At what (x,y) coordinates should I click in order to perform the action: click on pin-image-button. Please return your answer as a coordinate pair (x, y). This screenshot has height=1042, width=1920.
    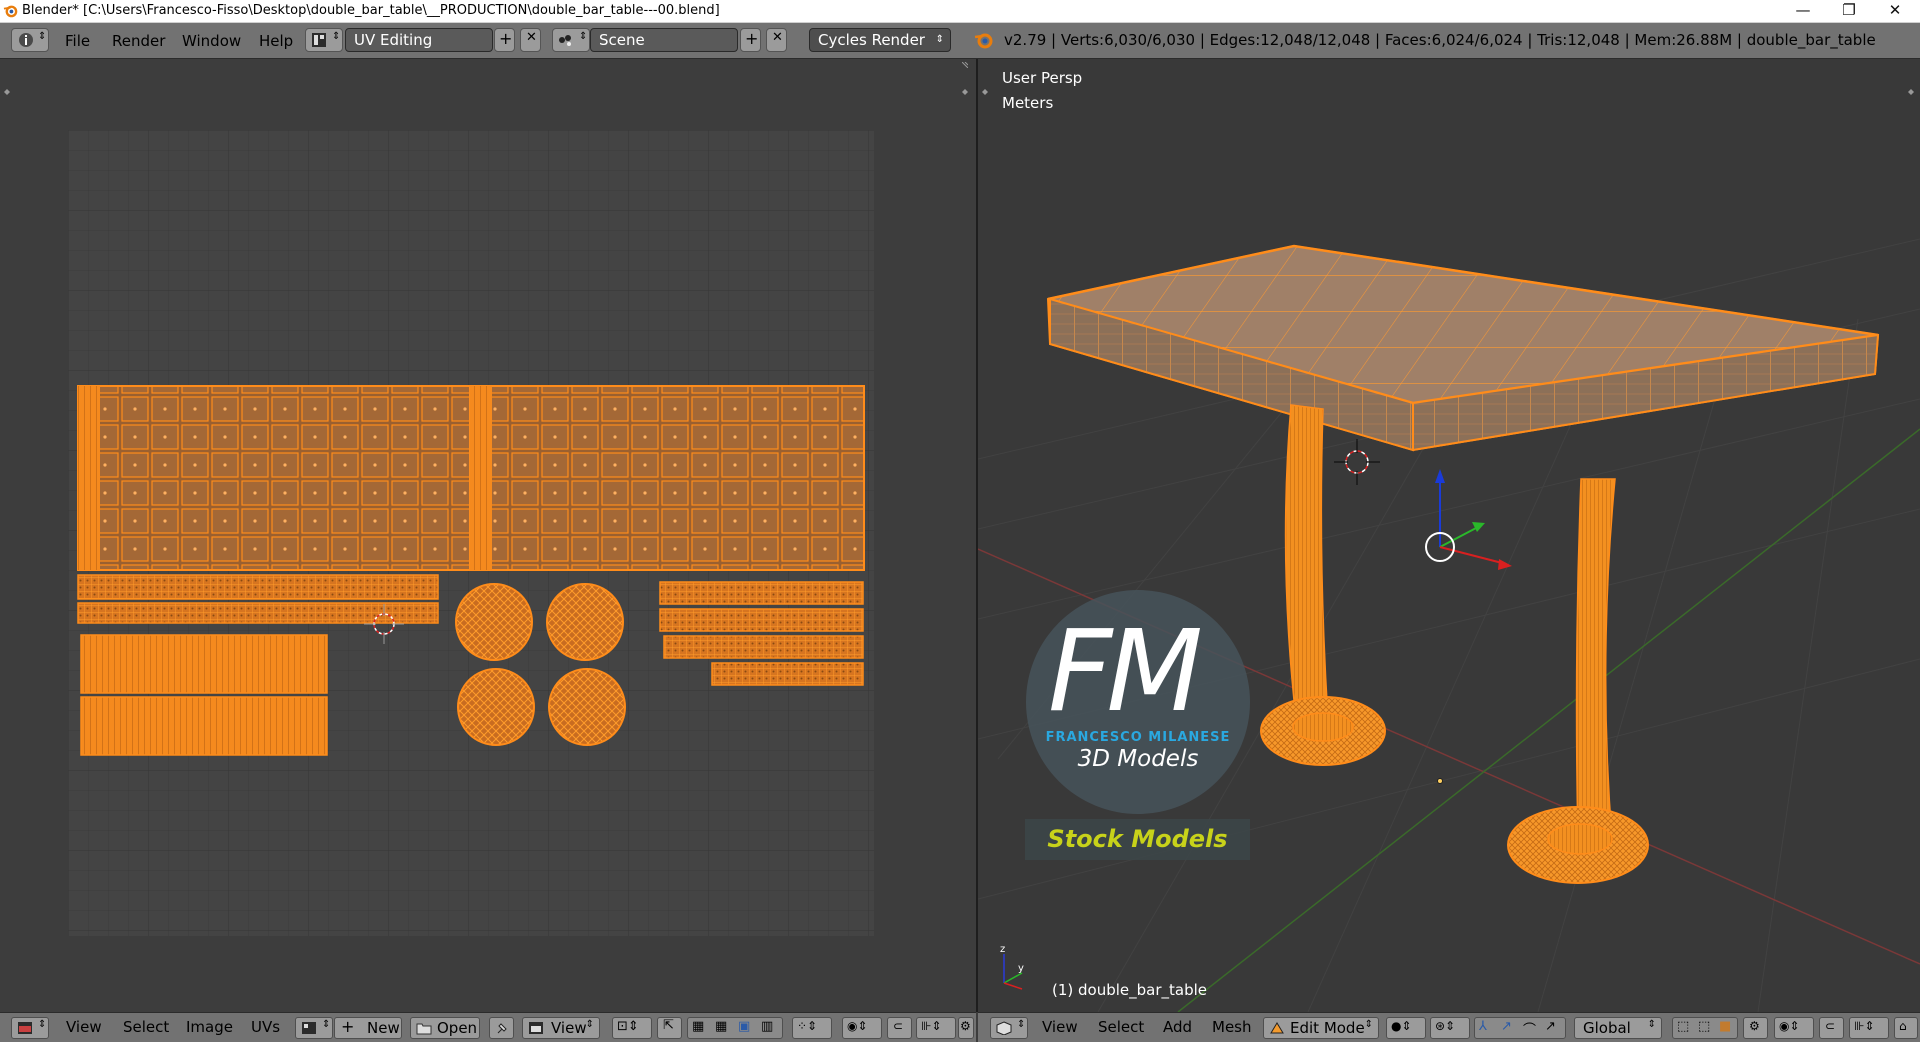
    Looking at the image, I should click on (501, 1028).